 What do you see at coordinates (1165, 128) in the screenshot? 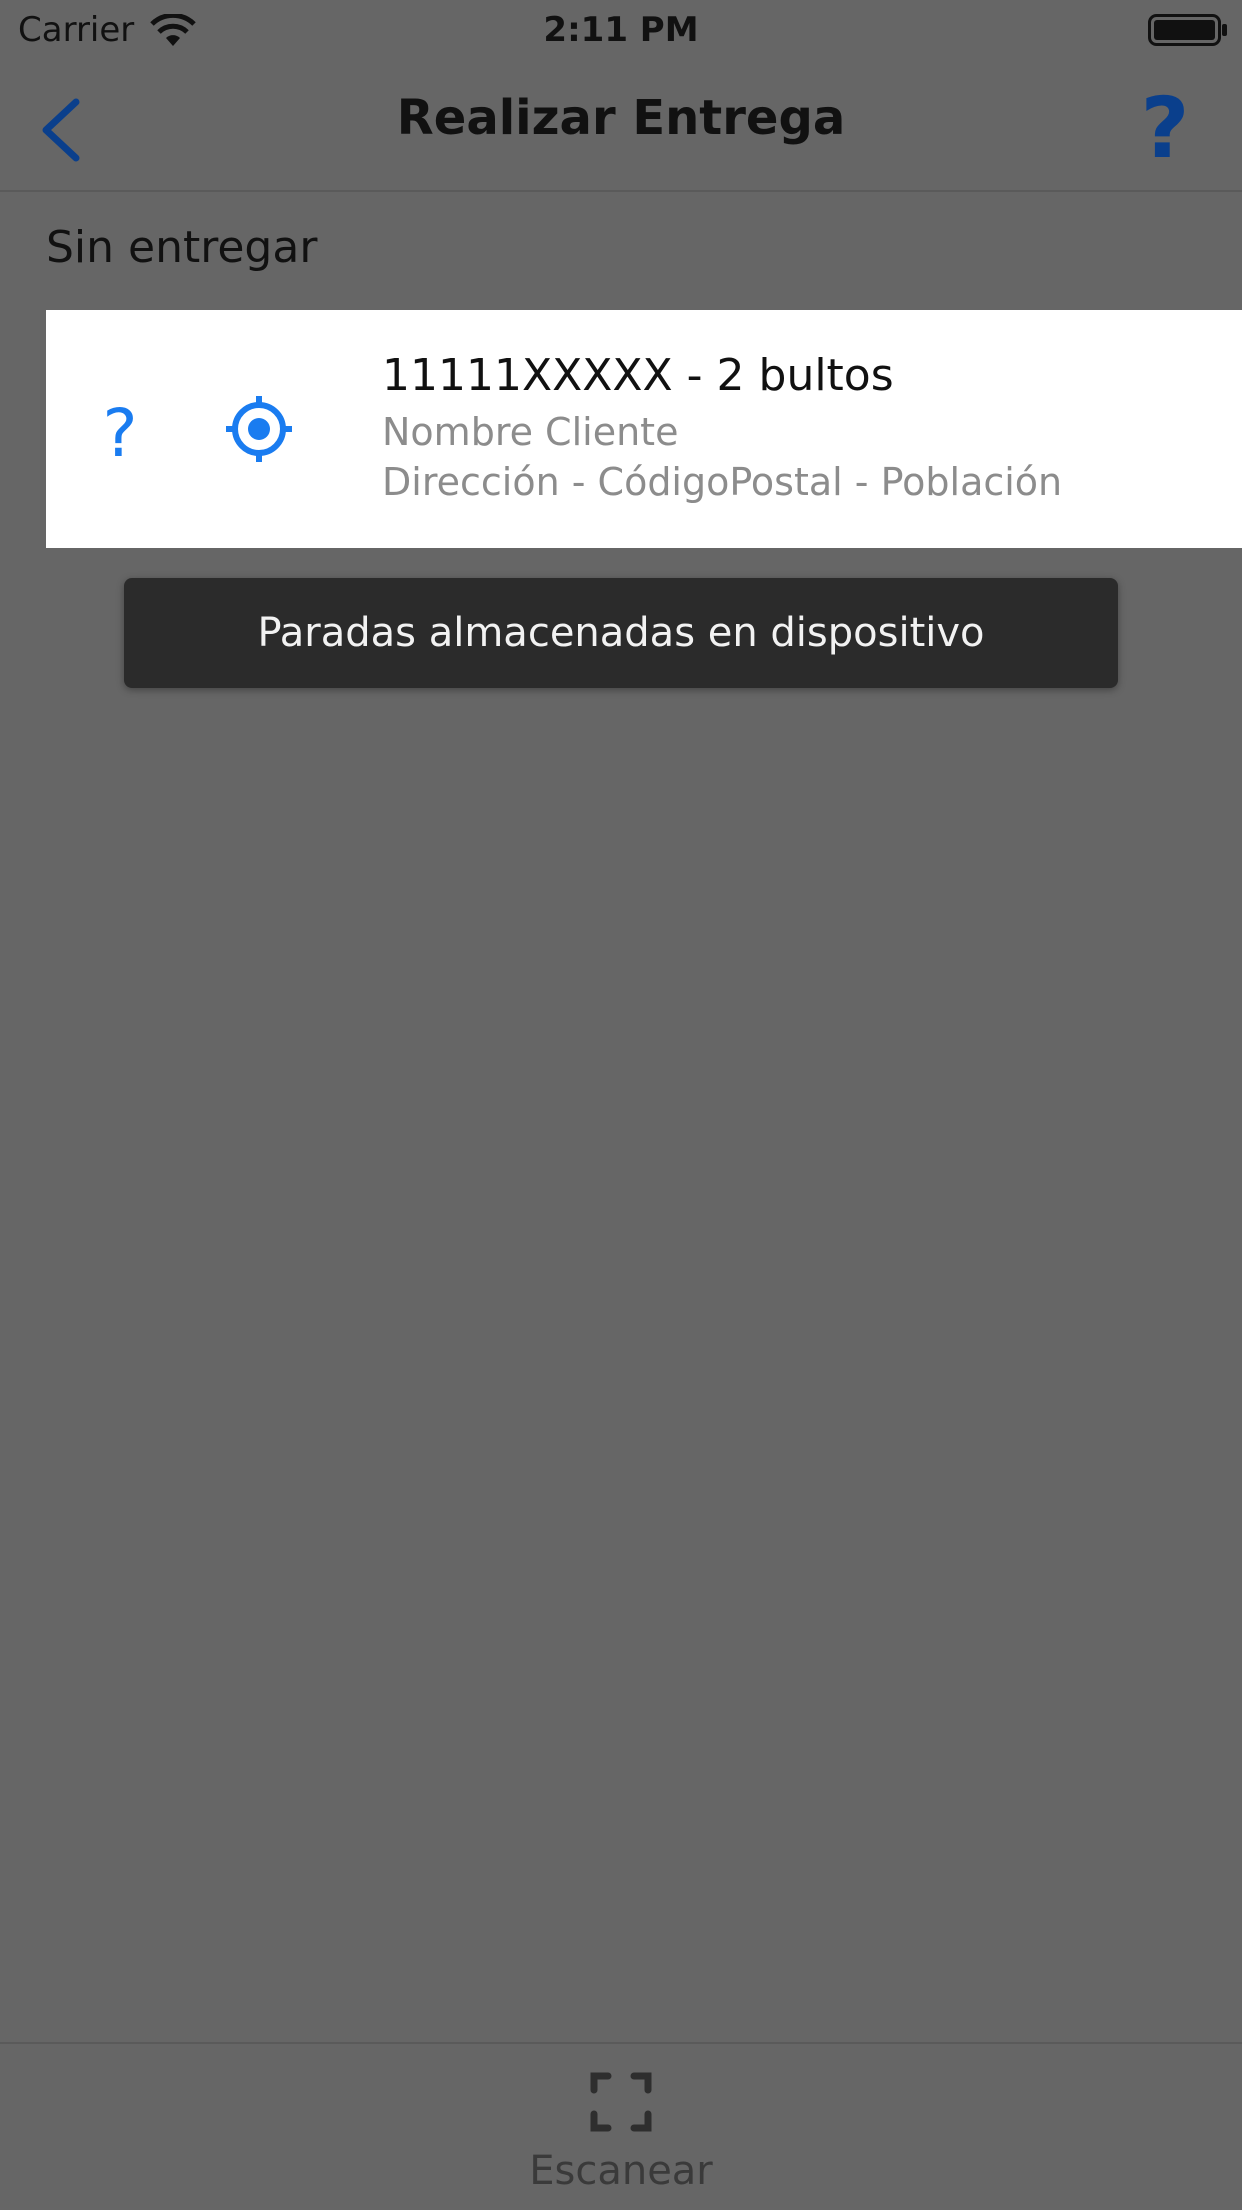
I see `help-button: ?` at bounding box center [1165, 128].